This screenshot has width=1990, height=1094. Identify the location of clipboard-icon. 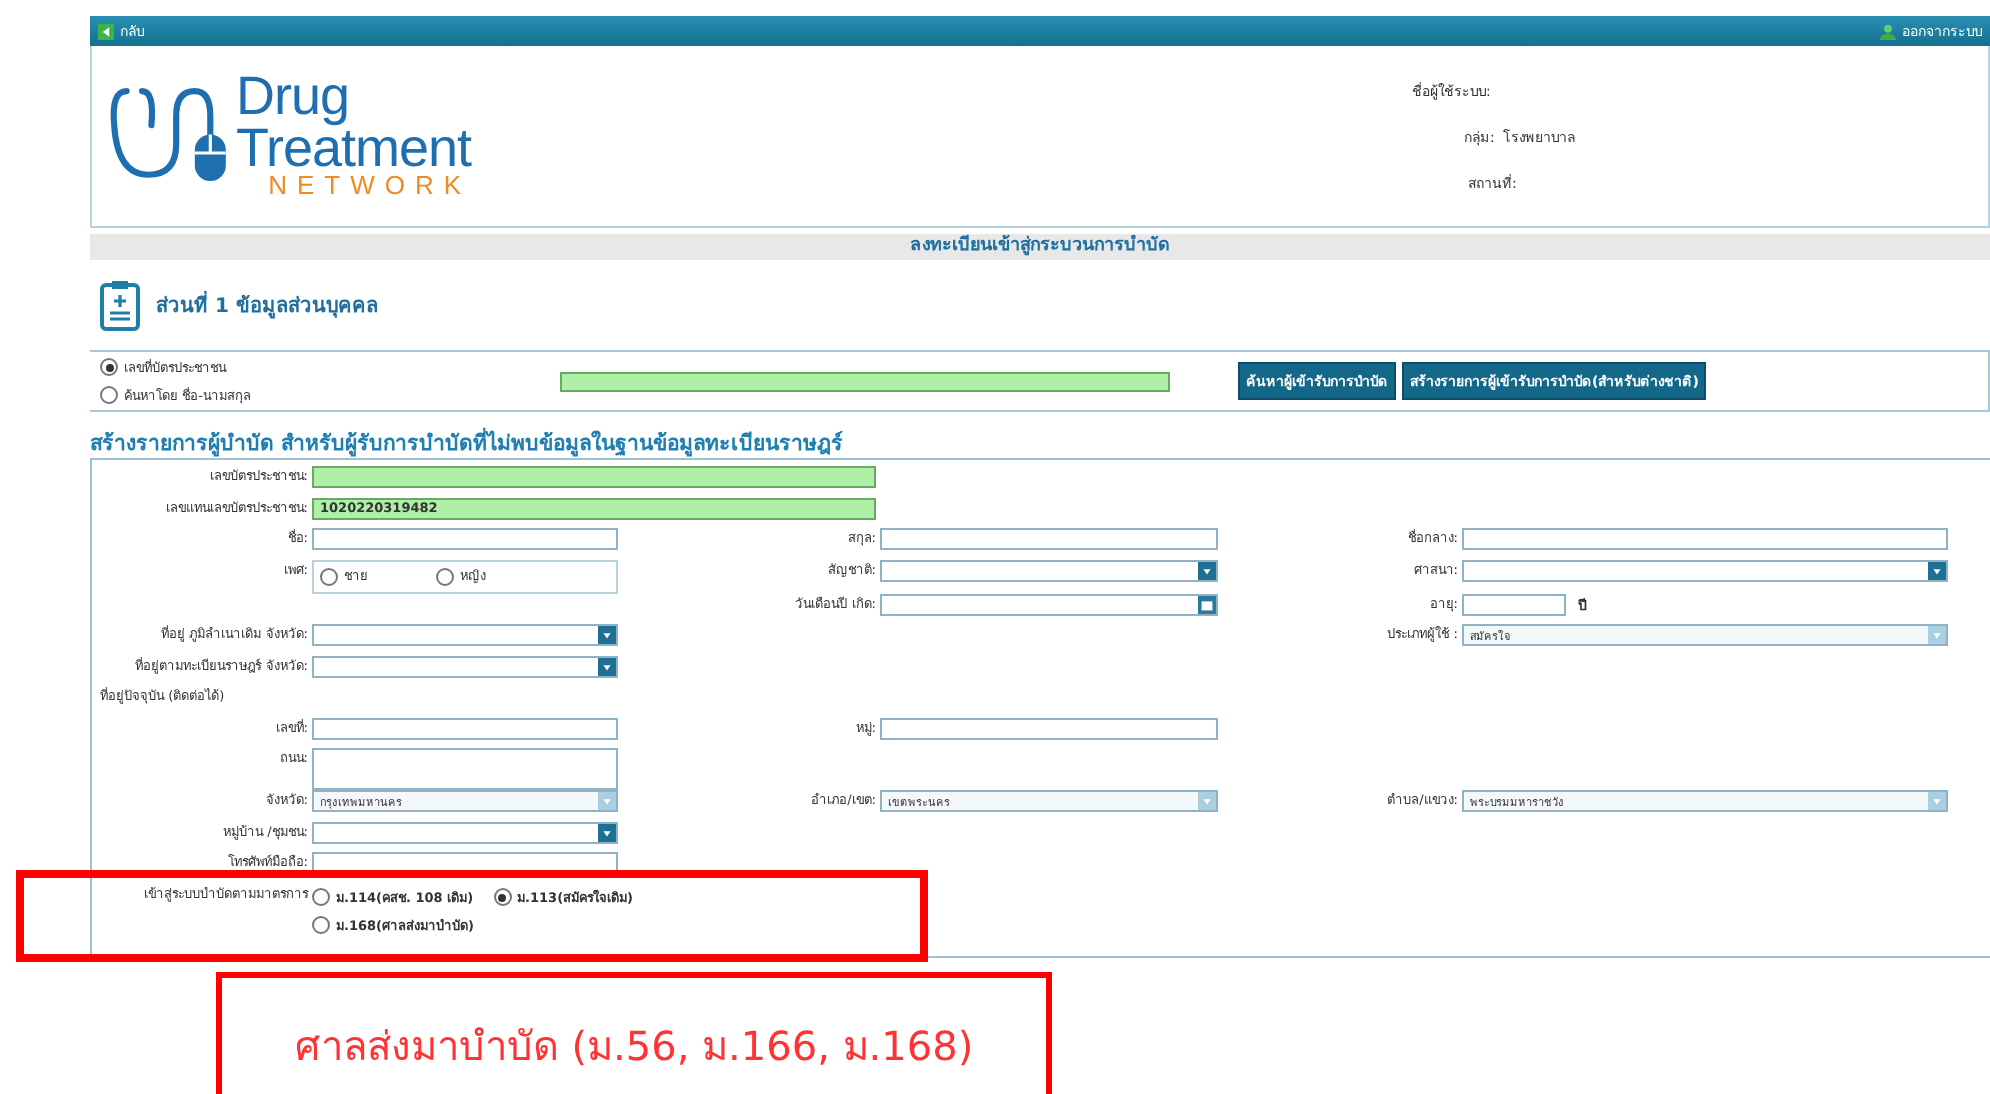
(120, 305).